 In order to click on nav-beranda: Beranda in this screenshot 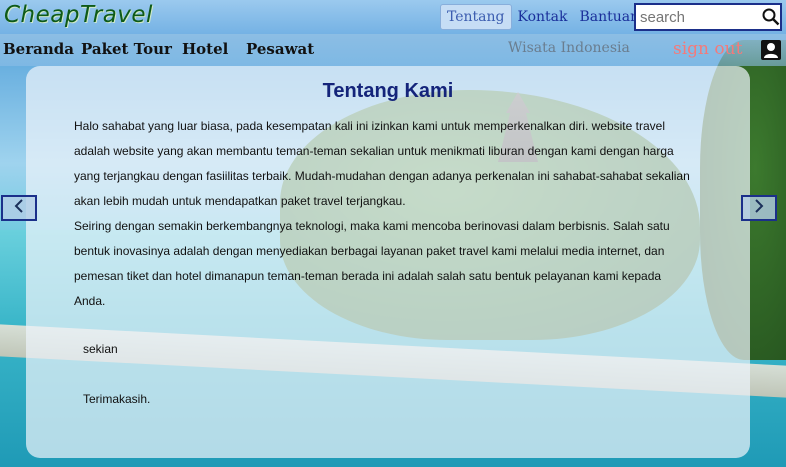, I will do `click(38, 49)`.